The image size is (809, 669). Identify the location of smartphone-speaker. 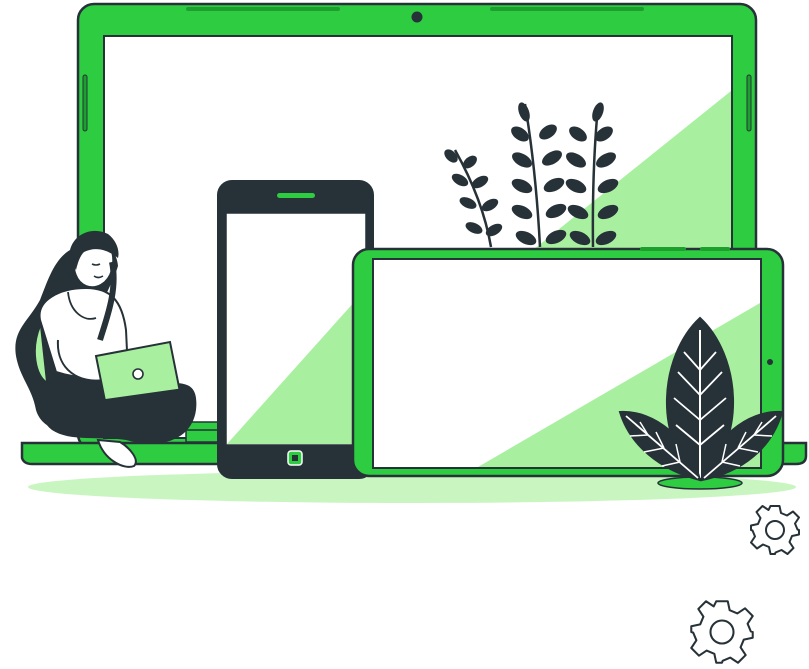
(296, 195).